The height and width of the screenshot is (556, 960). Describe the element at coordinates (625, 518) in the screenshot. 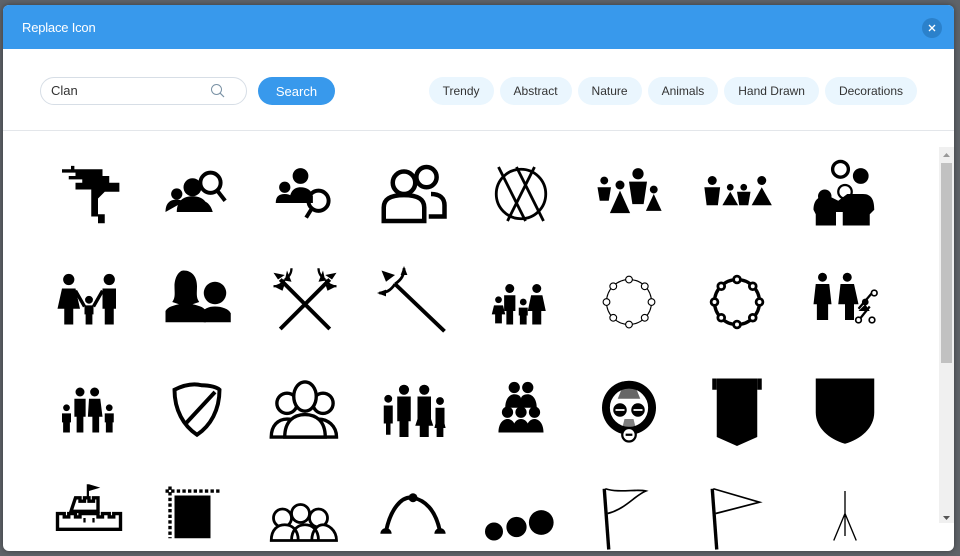

I see `wavy-flag-icon` at that location.